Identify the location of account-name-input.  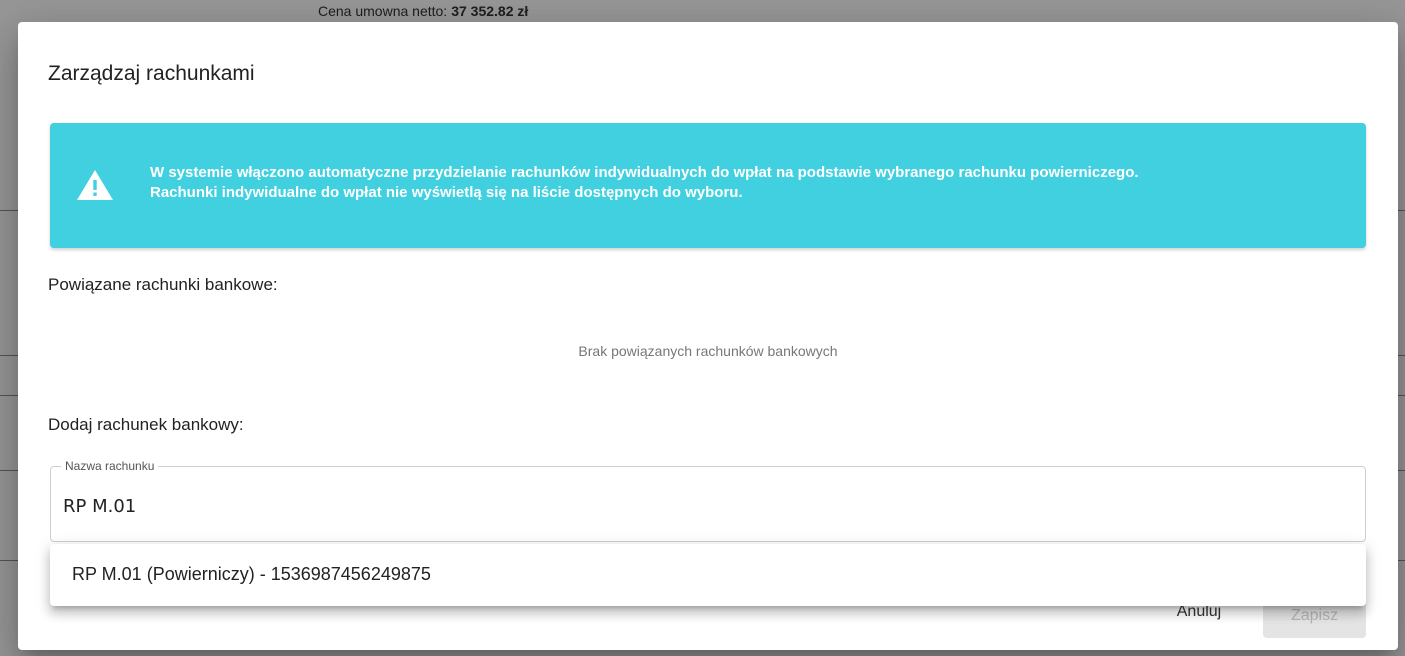
(703, 506).